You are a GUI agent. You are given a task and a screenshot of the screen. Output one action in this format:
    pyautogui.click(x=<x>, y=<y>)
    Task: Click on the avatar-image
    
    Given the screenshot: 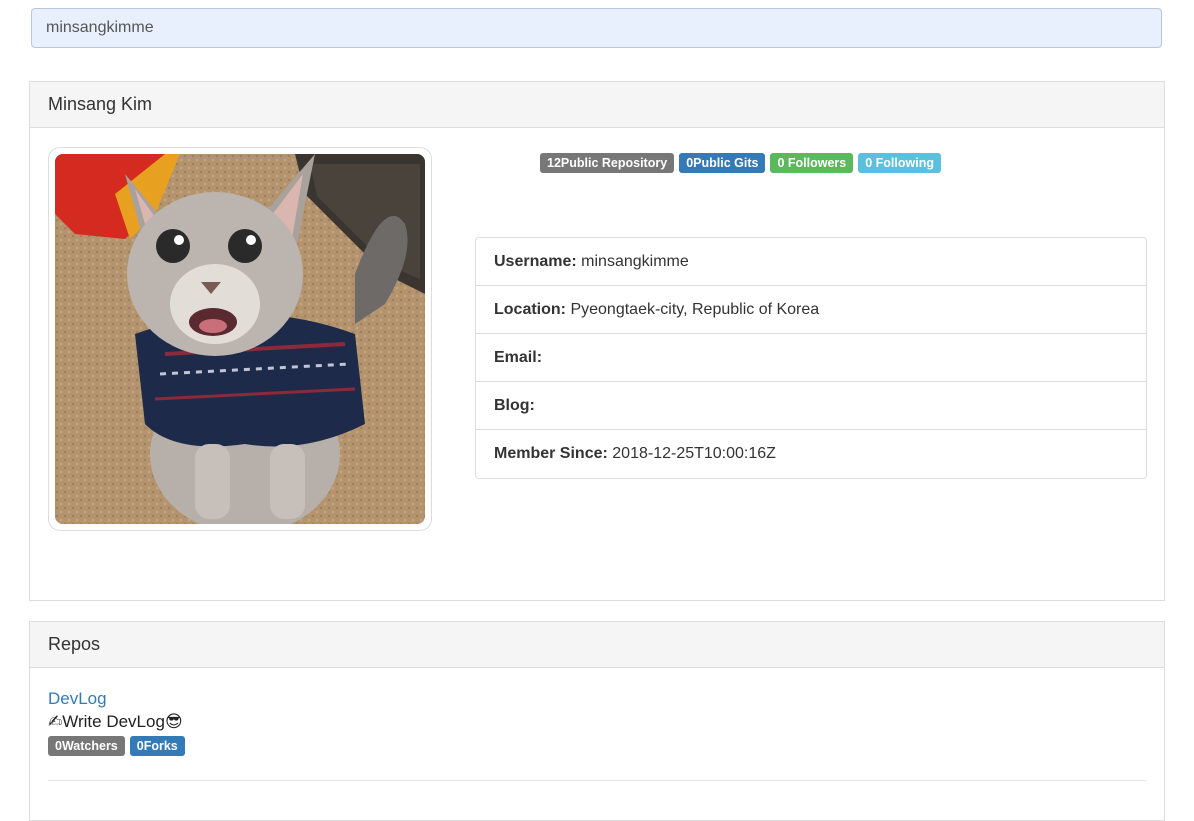 What is the action you would take?
    pyautogui.click(x=240, y=339)
    